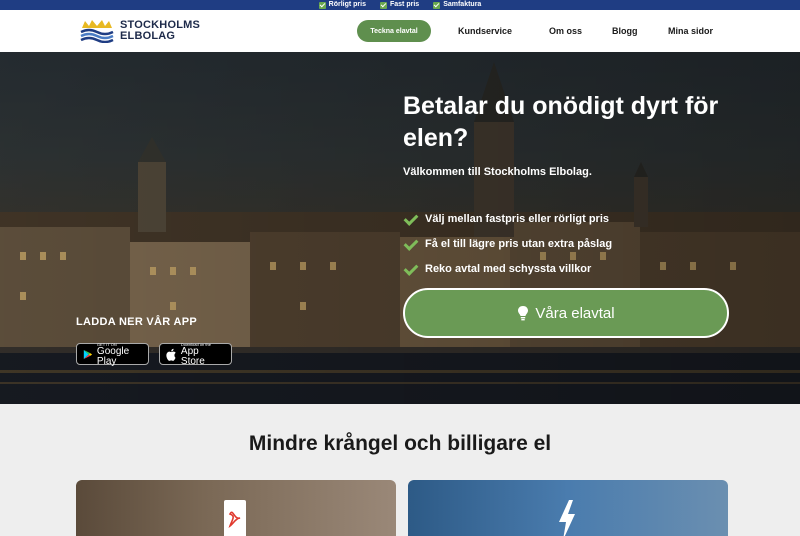 The height and width of the screenshot is (536, 800). What do you see at coordinates (394, 31) in the screenshot?
I see `teckna-elavtal-button: Teckna elavtal` at bounding box center [394, 31].